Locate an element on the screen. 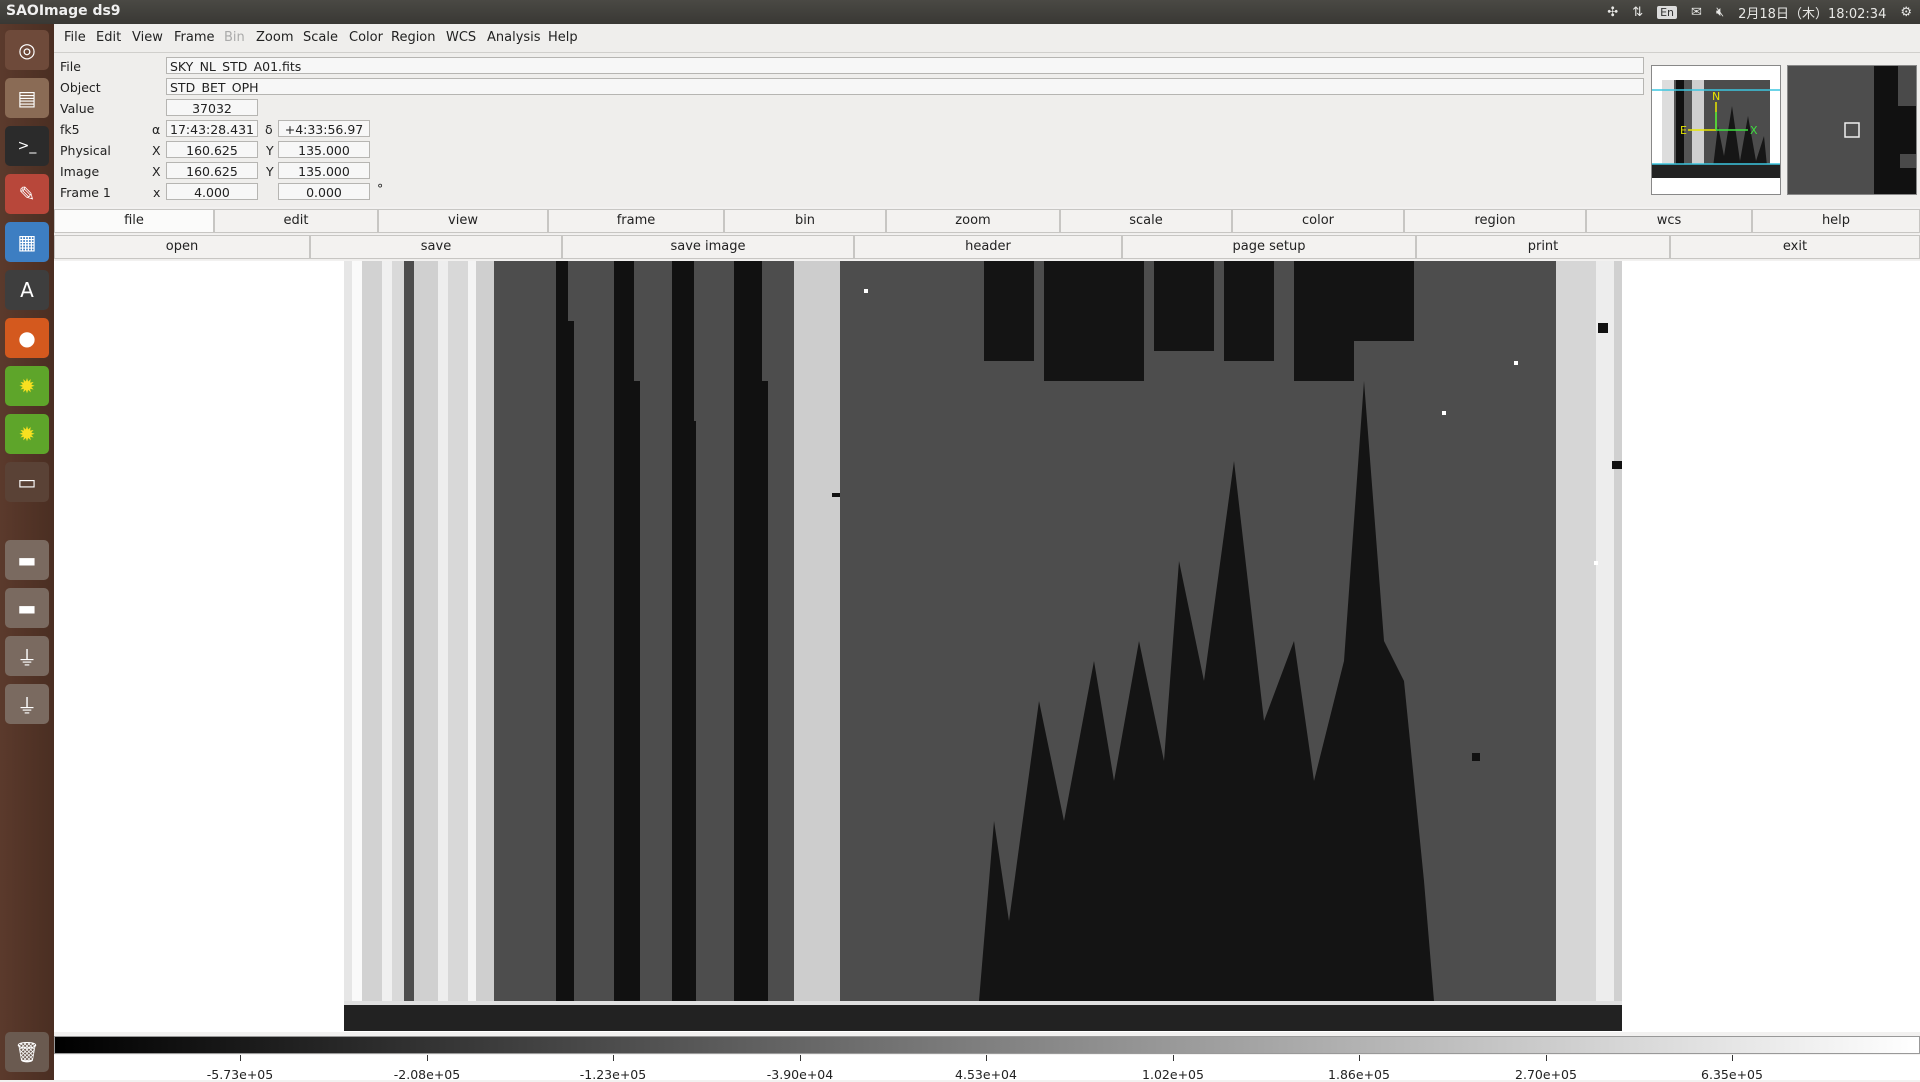 The height and width of the screenshot is (1082, 1920). frame-zoom-label: x is located at coordinates (157, 192).